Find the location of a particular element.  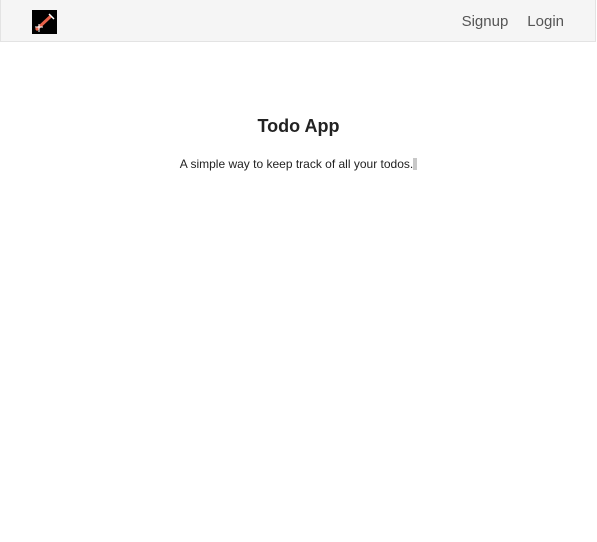

login-link: Login is located at coordinates (545, 21).